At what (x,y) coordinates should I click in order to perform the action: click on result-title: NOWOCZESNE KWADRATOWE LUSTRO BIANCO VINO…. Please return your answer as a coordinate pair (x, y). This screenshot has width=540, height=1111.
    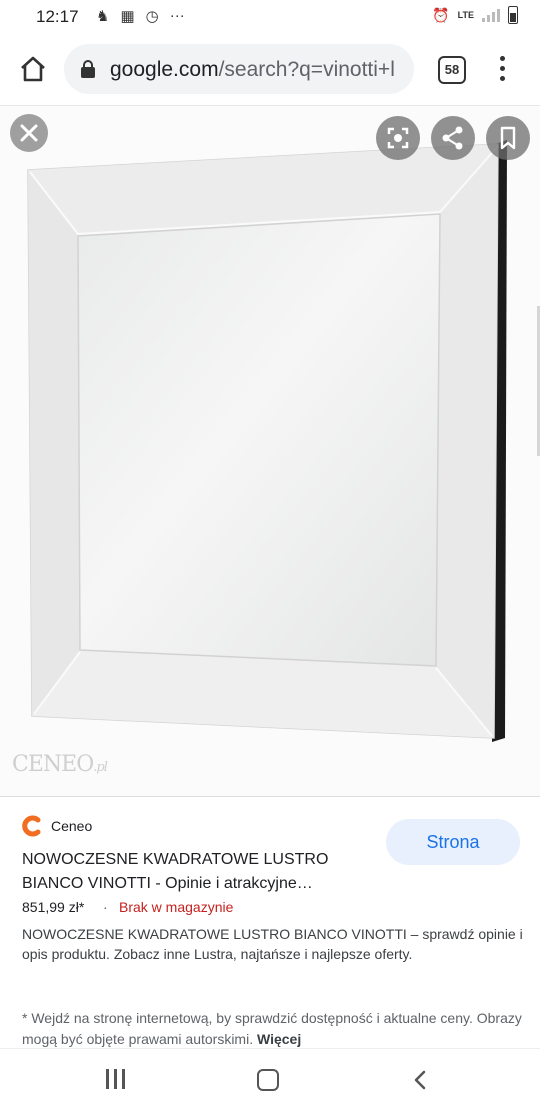
    Looking at the image, I should click on (197, 872).